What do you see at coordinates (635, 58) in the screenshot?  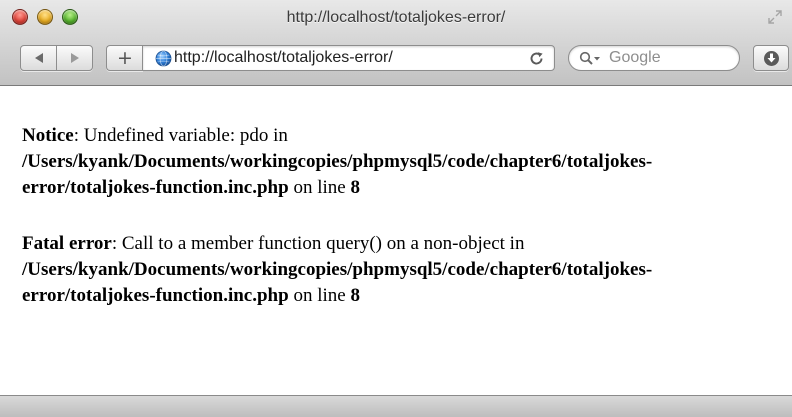 I see `search-input: Google` at bounding box center [635, 58].